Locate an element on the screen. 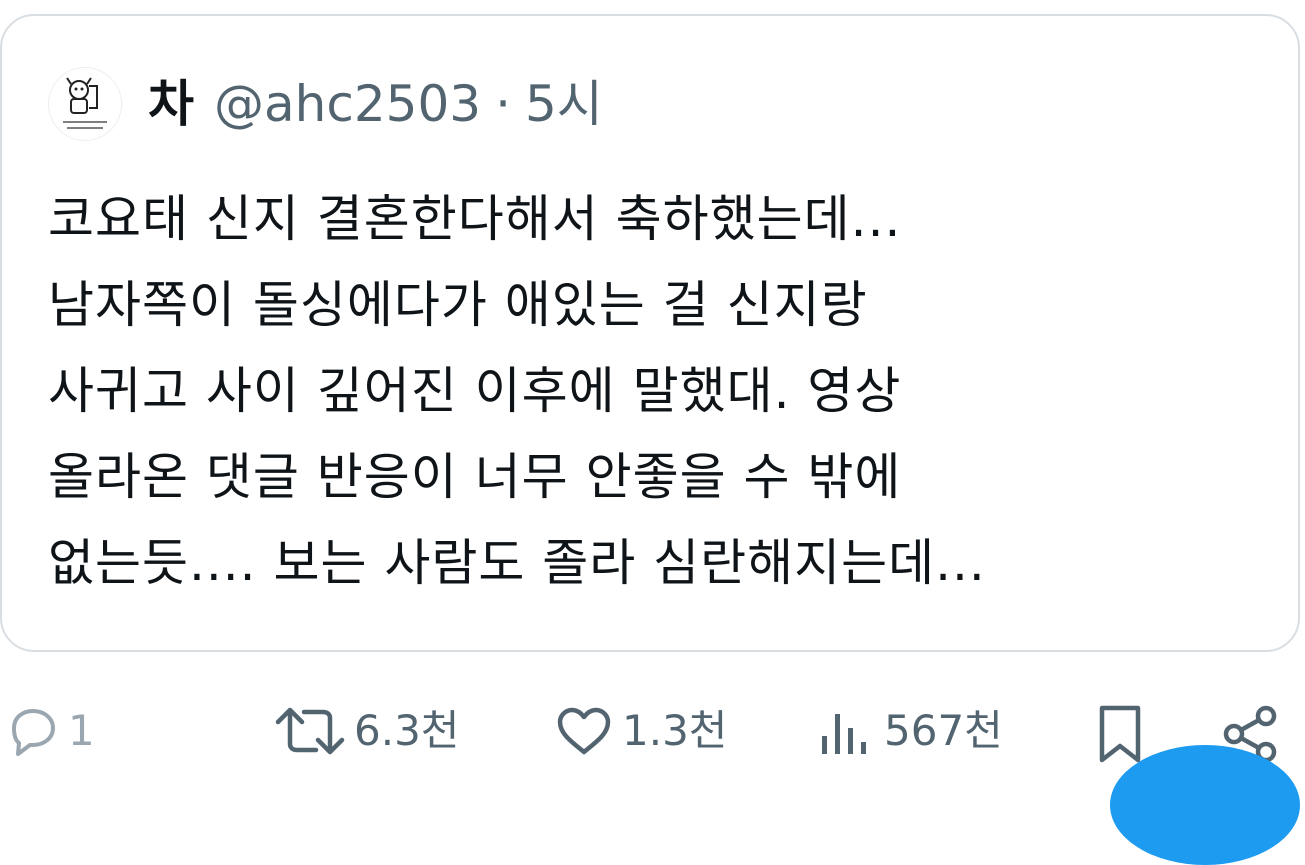  avatar-drawing-icon is located at coordinates (85, 103).